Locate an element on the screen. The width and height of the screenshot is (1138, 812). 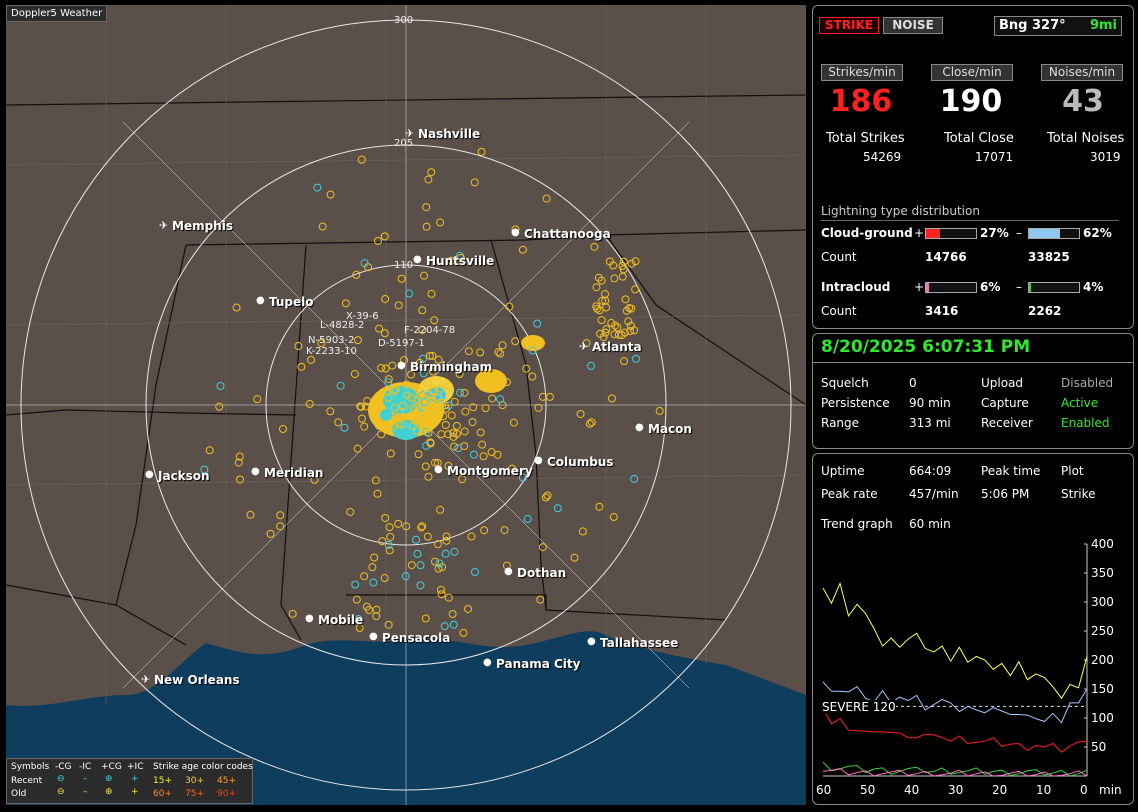
city-label: Nashville is located at coordinates (449, 134).